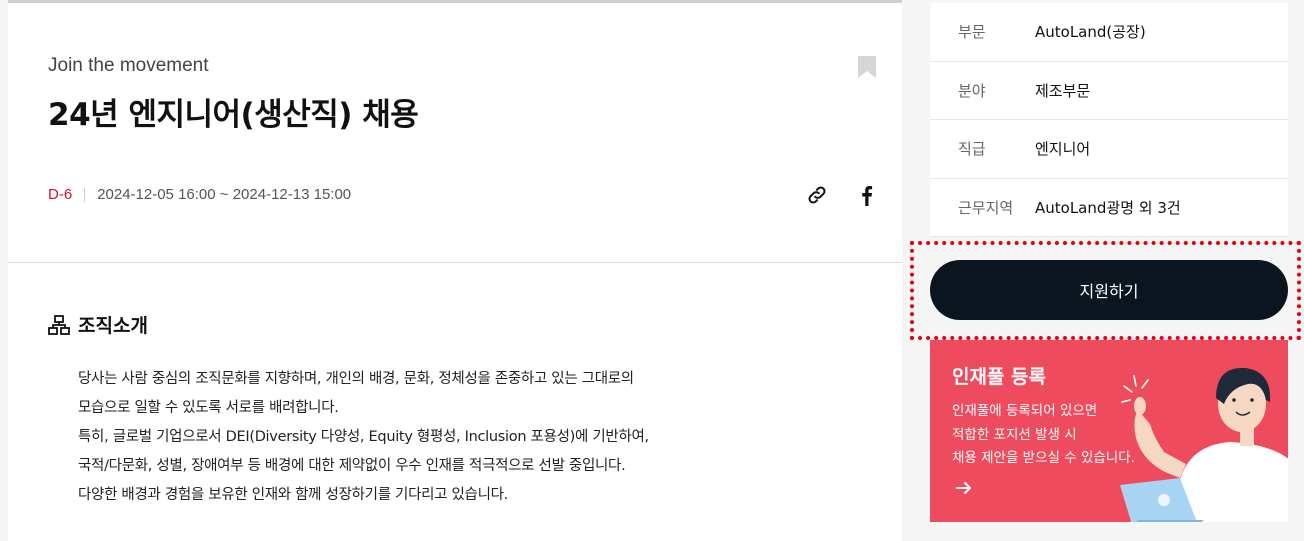 The image size is (1304, 541). What do you see at coordinates (1043, 458) in the screenshot?
I see `talent-desc-line: 채용 제안을 받으실 수 있습니다.` at bounding box center [1043, 458].